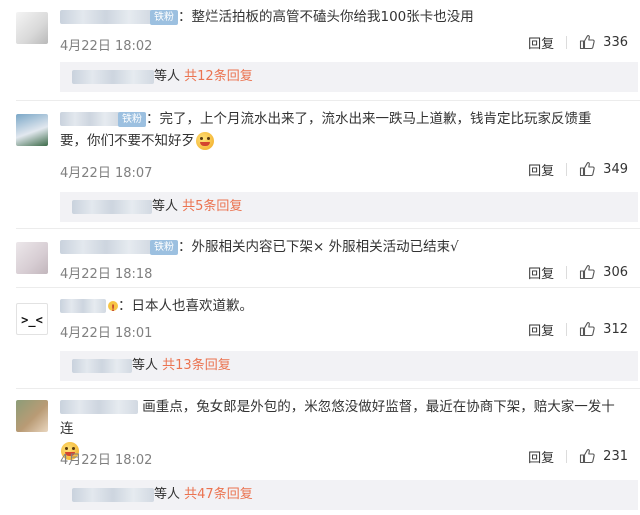 Image resolution: width=640 pixels, height=515 pixels. What do you see at coordinates (349, 495) in the screenshot?
I see `sub-replies: 等人 共47条回复` at bounding box center [349, 495].